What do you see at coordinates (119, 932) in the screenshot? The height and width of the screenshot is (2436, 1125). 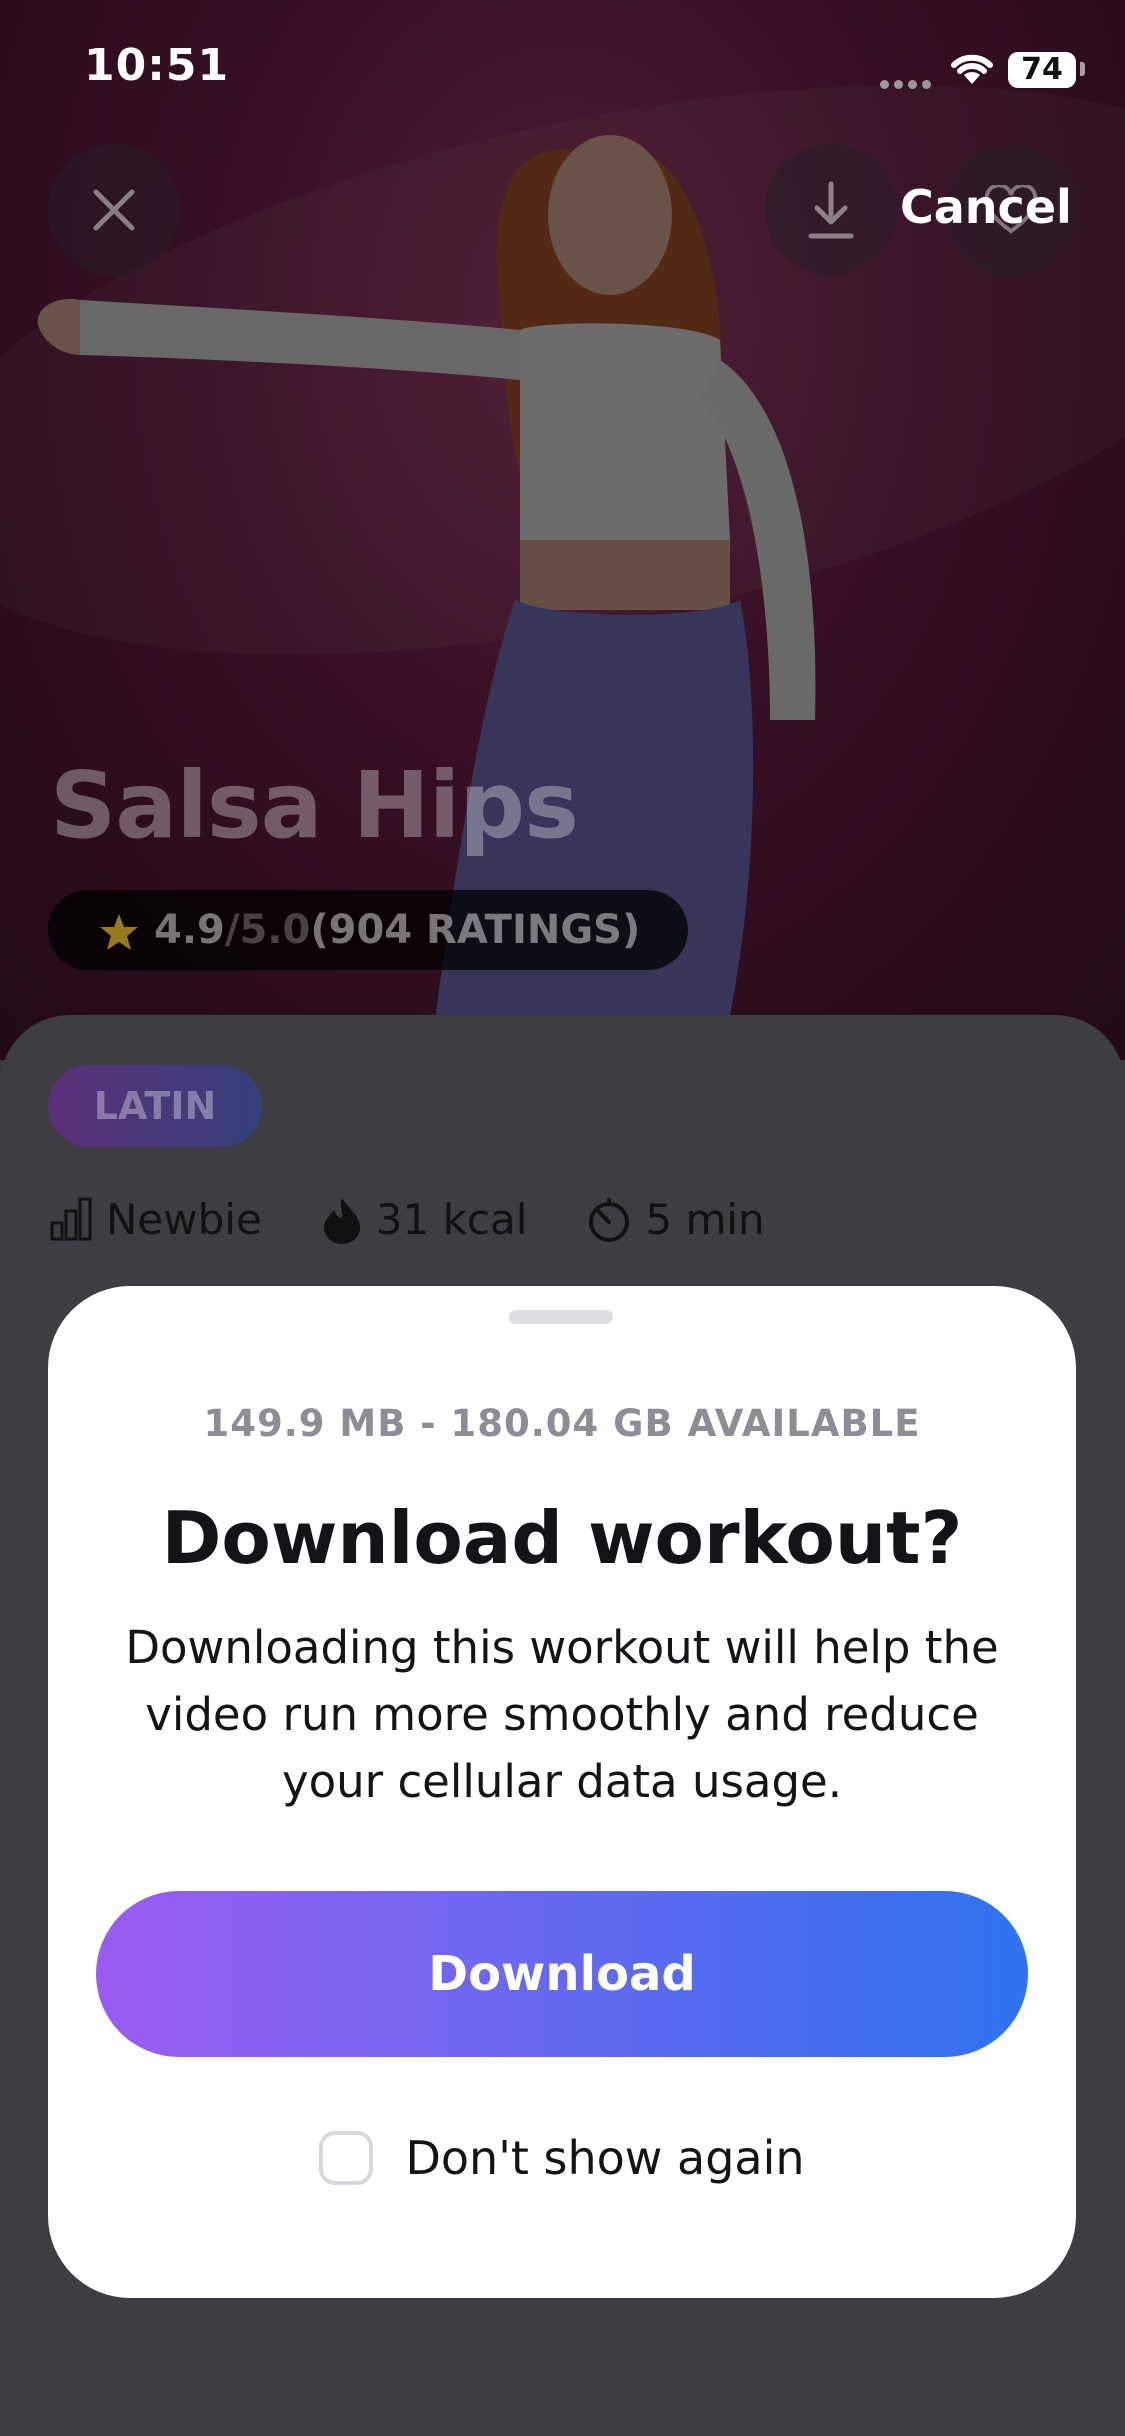 I see `star-icon` at bounding box center [119, 932].